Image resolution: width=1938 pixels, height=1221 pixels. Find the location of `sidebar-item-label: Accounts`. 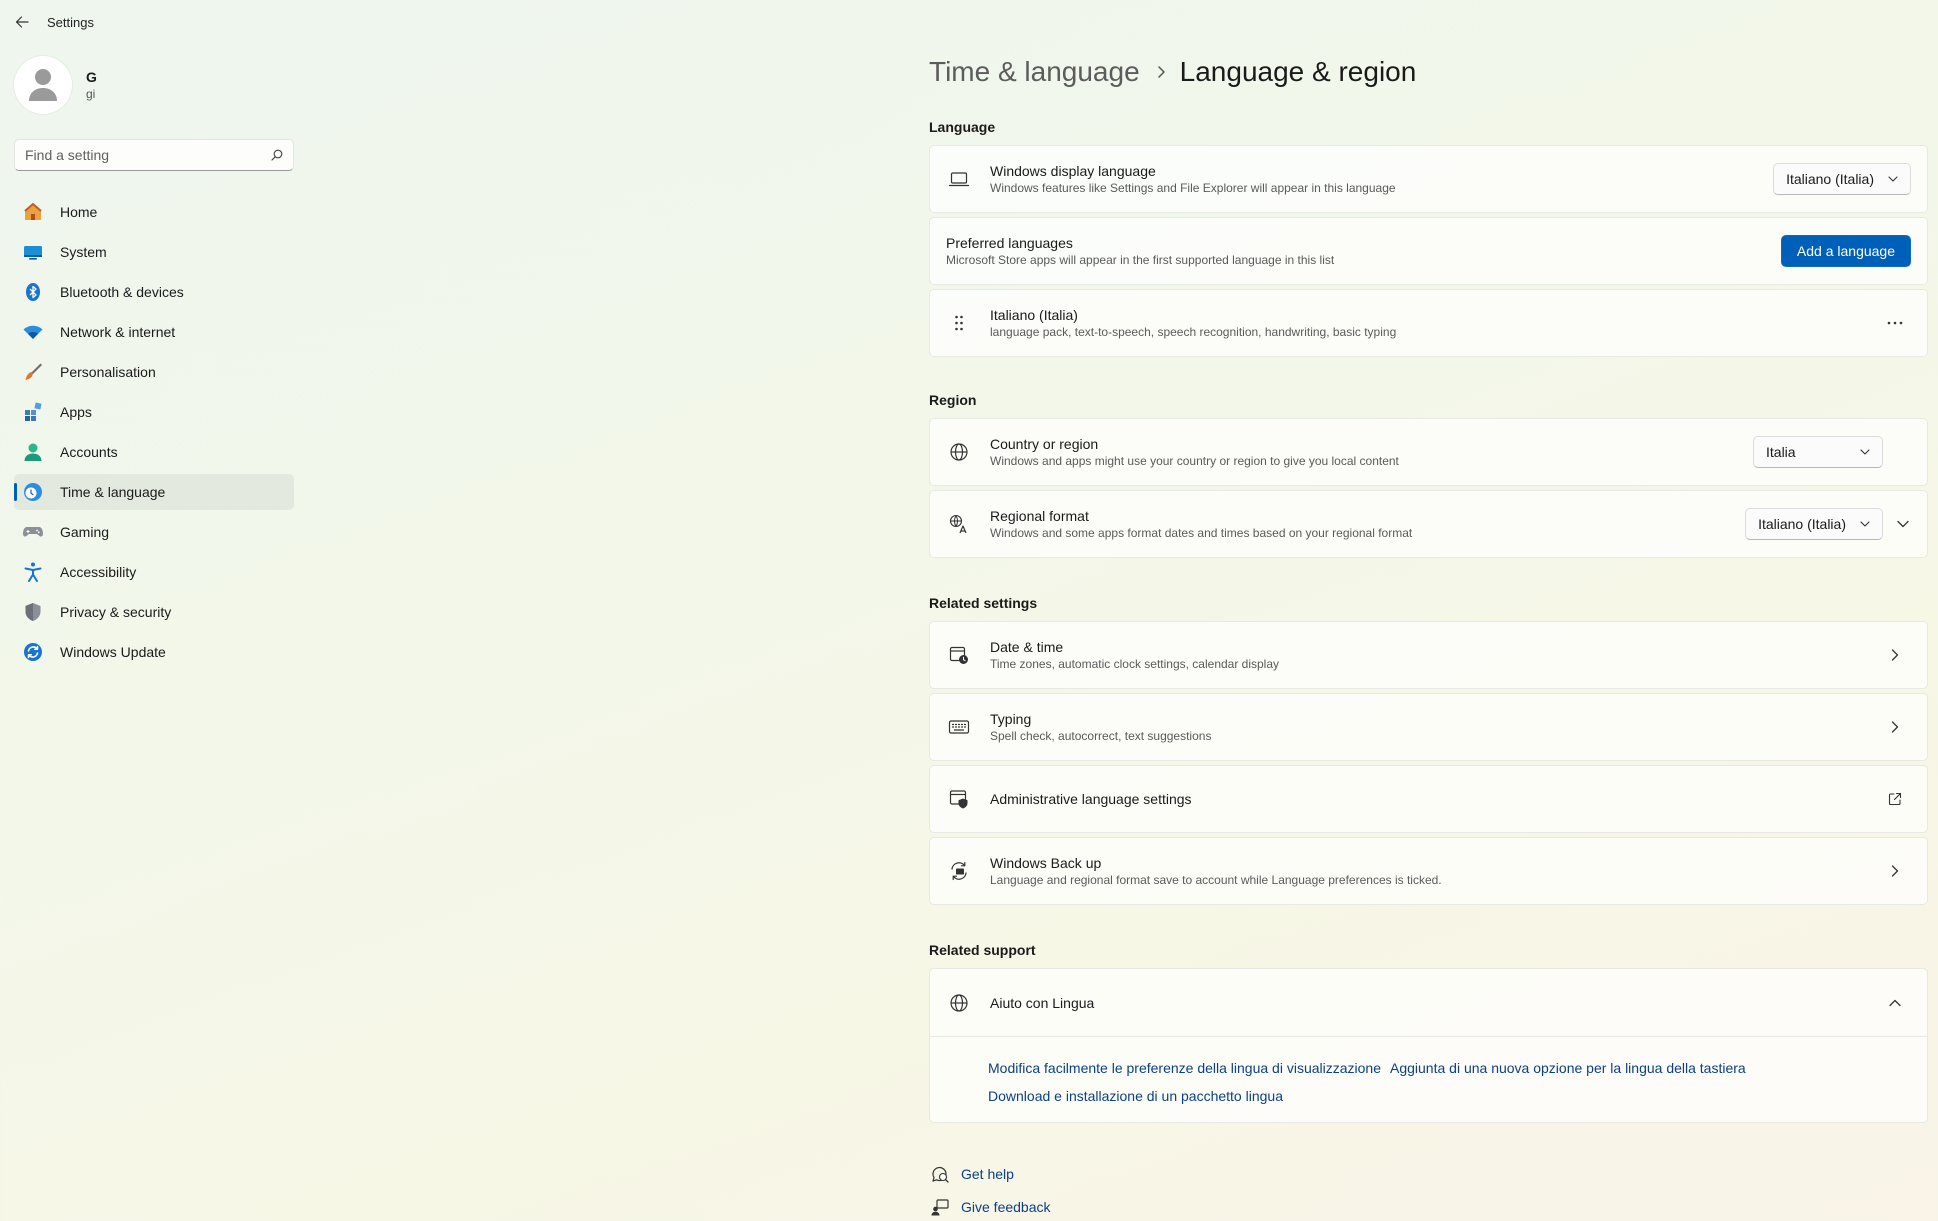

sidebar-item-label: Accounts is located at coordinates (89, 452).